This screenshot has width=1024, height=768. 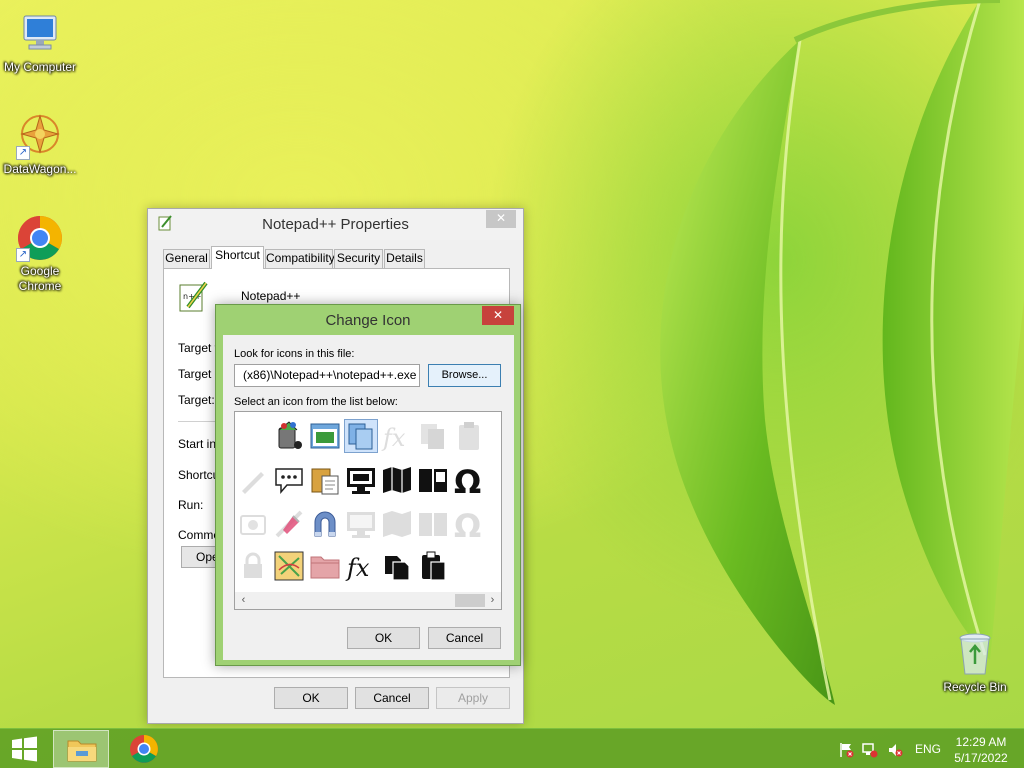 What do you see at coordinates (981, 742) in the screenshot?
I see `clock-time: 12:29 AM` at bounding box center [981, 742].